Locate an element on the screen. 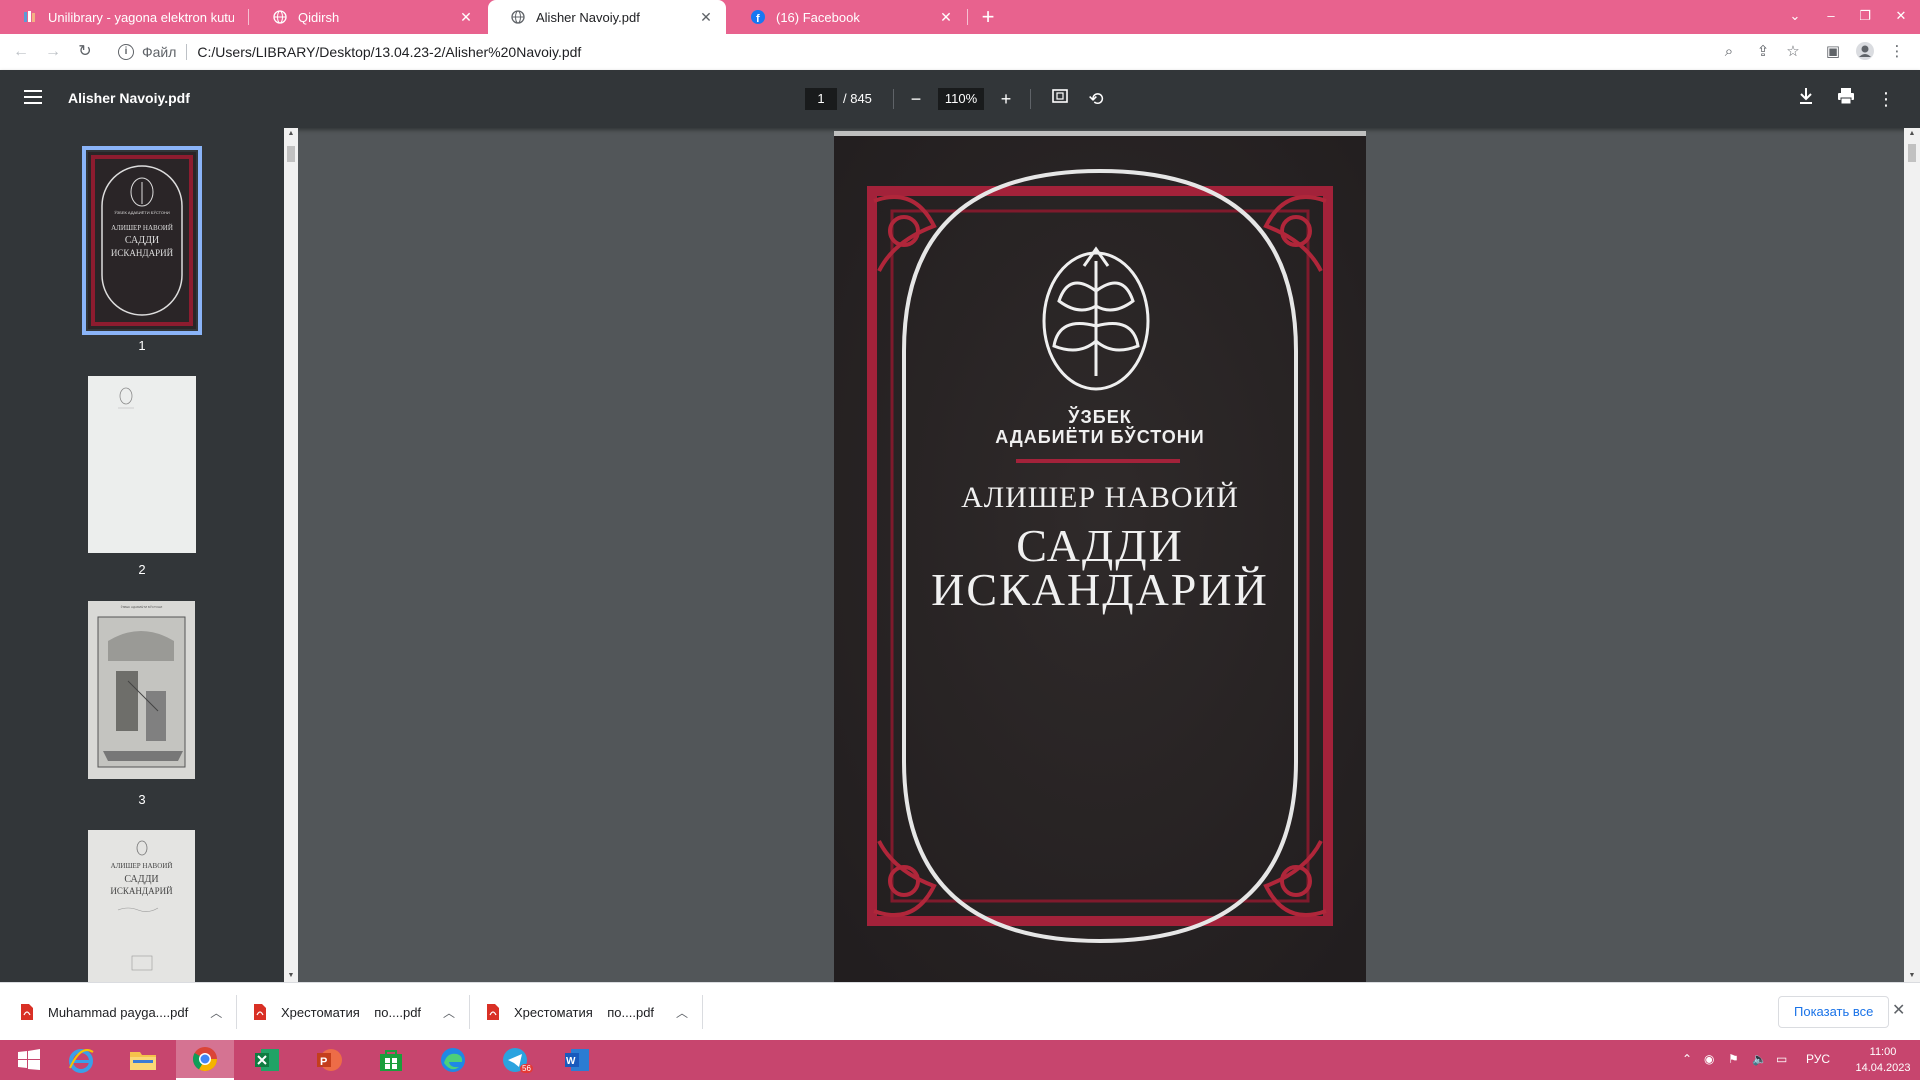 This screenshot has width=1920, height=1080. download-item: Muhammad payga....pdf ︿ is located at coordinates (121, 1012).